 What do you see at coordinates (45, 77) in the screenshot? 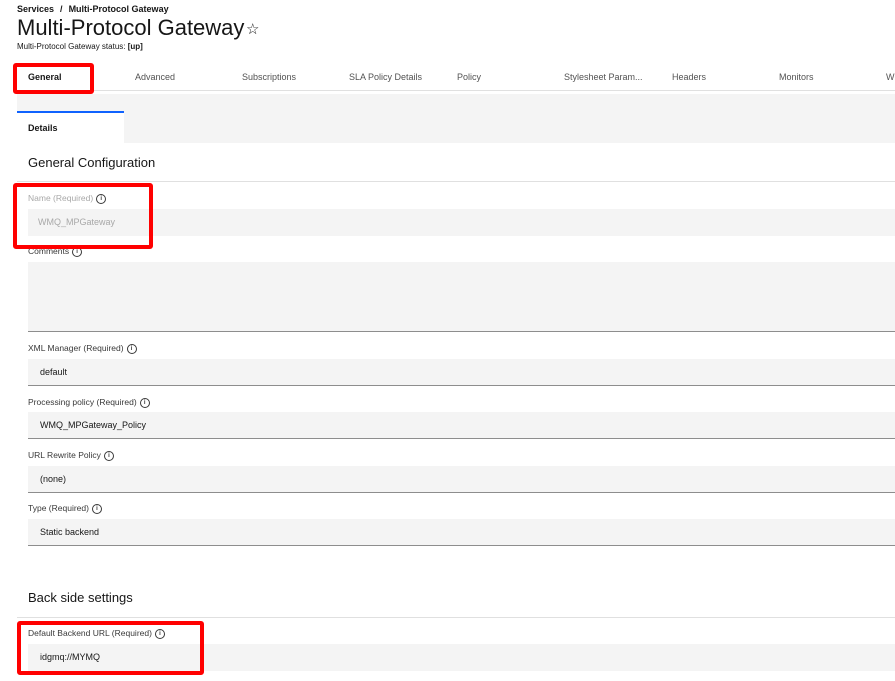
I see `tab-general: General` at bounding box center [45, 77].